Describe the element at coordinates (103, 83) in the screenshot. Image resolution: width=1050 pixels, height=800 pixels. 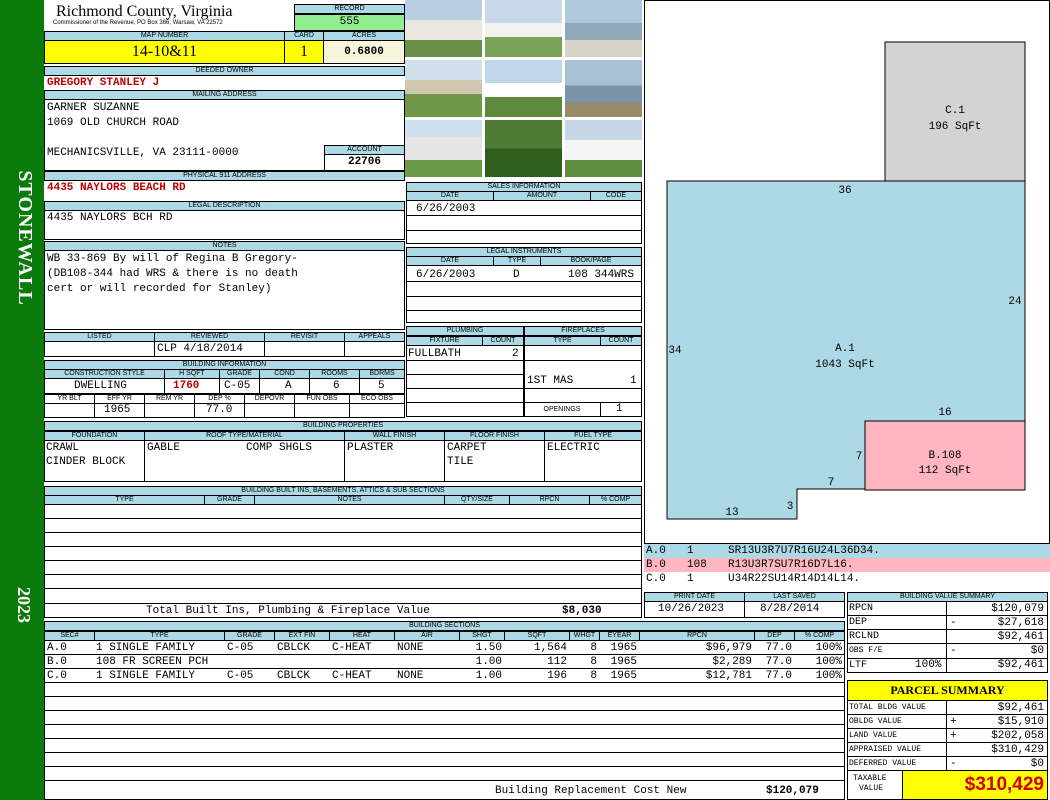
I see `deeded-owner: GREGORY STANLEY J` at that location.